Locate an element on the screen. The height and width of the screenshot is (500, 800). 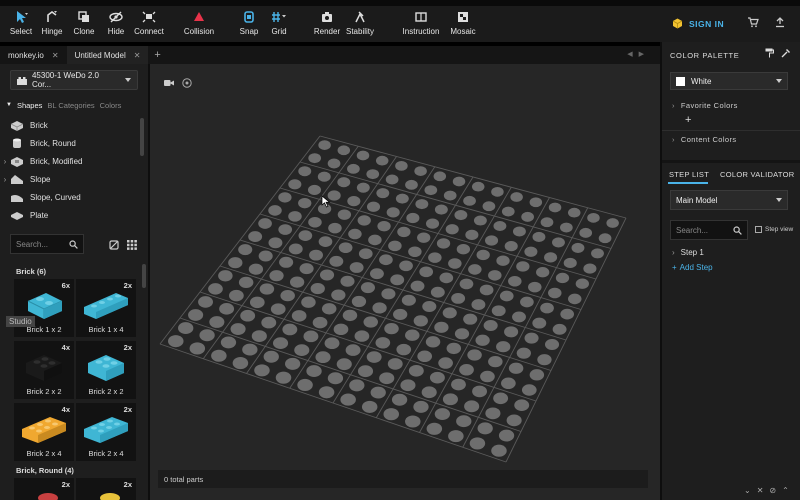
favorite-colors-toggle: › Favorite Colors is located at coordinates (705, 105).